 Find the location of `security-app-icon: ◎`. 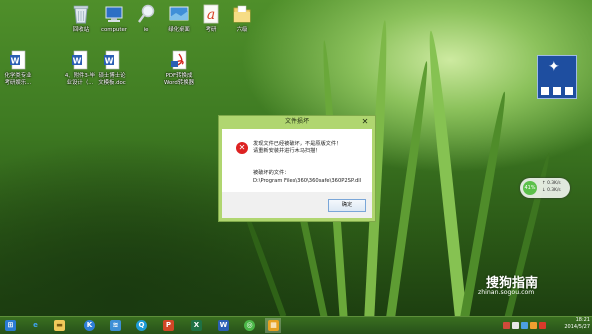

security-app-icon: ◎ is located at coordinates (249, 325).